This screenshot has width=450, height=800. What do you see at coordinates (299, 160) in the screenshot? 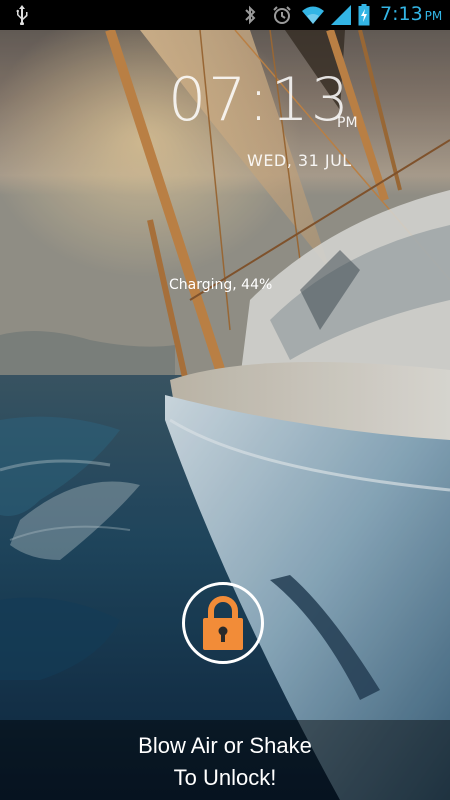
I see `lockscreen-date: WED, 31 JUL` at bounding box center [299, 160].